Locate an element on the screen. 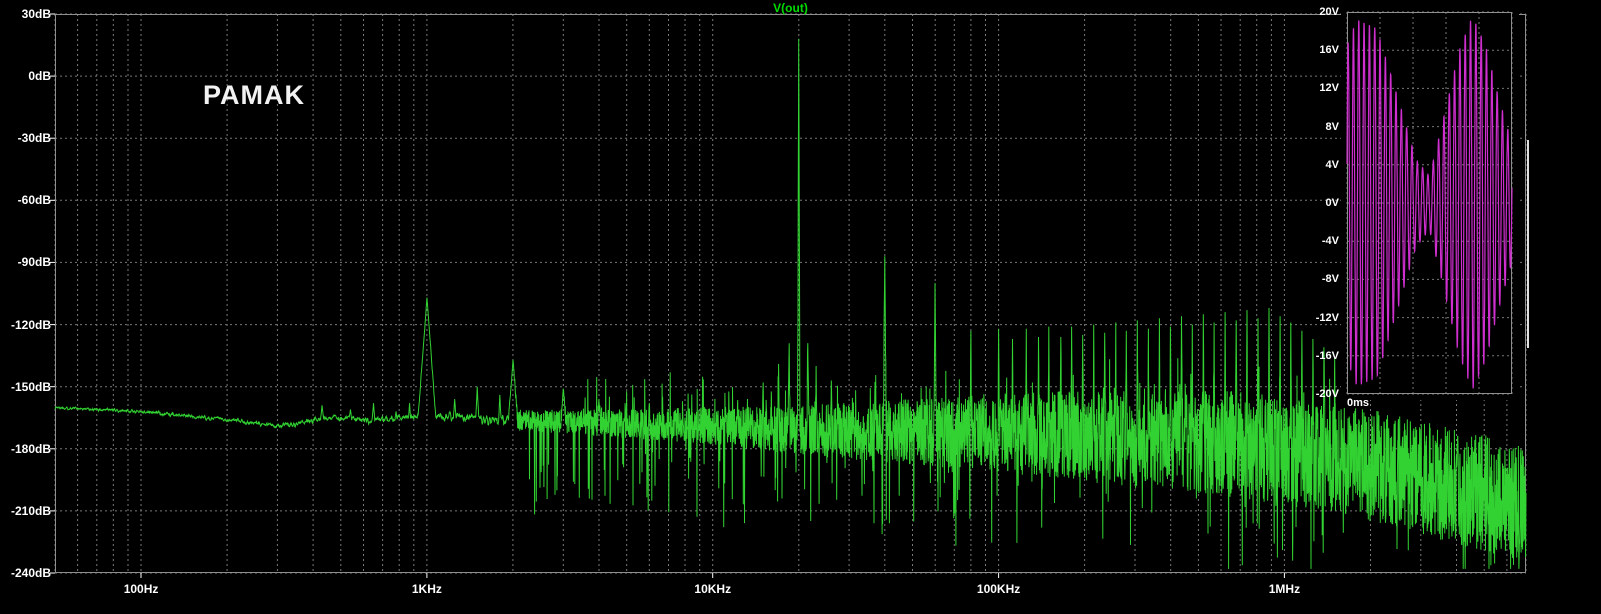 This screenshot has height=614, width=1601. x-axis-tick-label: 100Hz is located at coordinates (141, 589).